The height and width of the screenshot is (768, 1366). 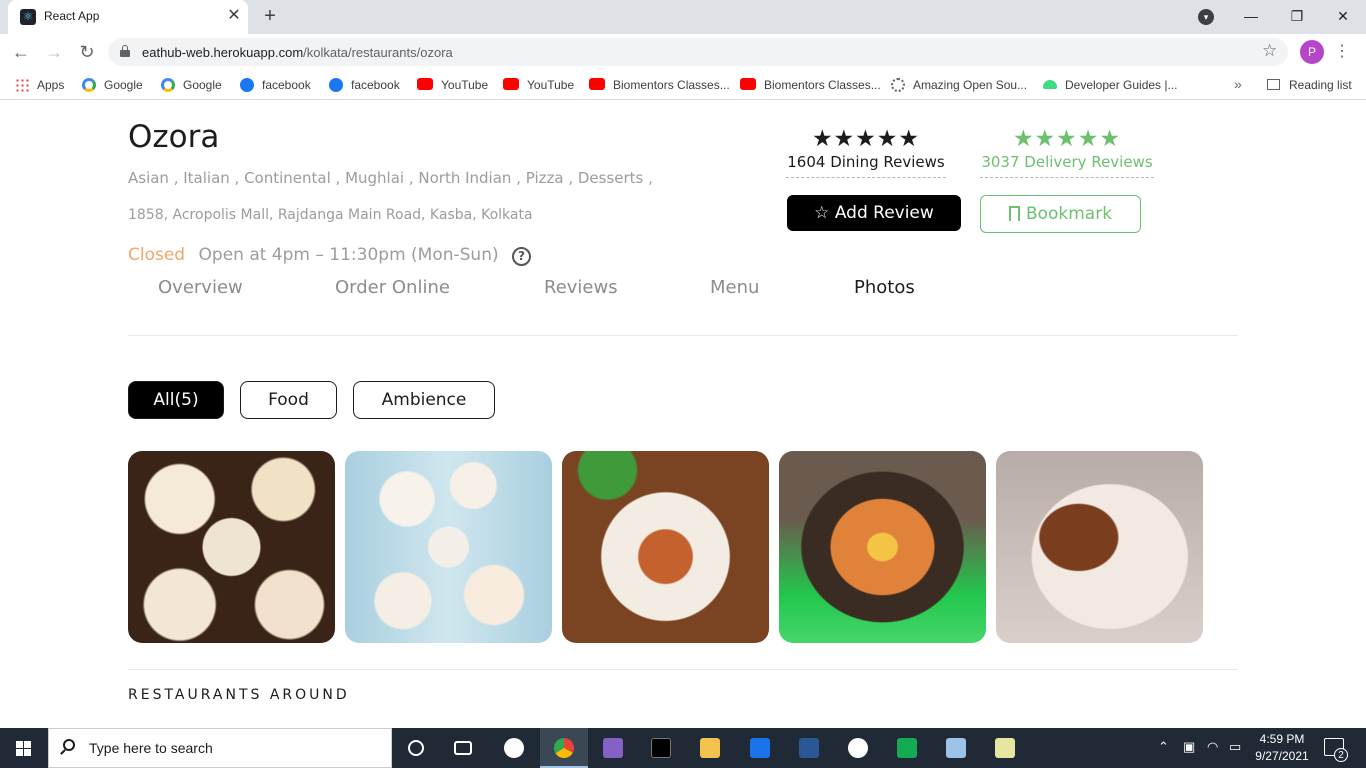 I want to click on gear-icon, so click(x=898, y=85).